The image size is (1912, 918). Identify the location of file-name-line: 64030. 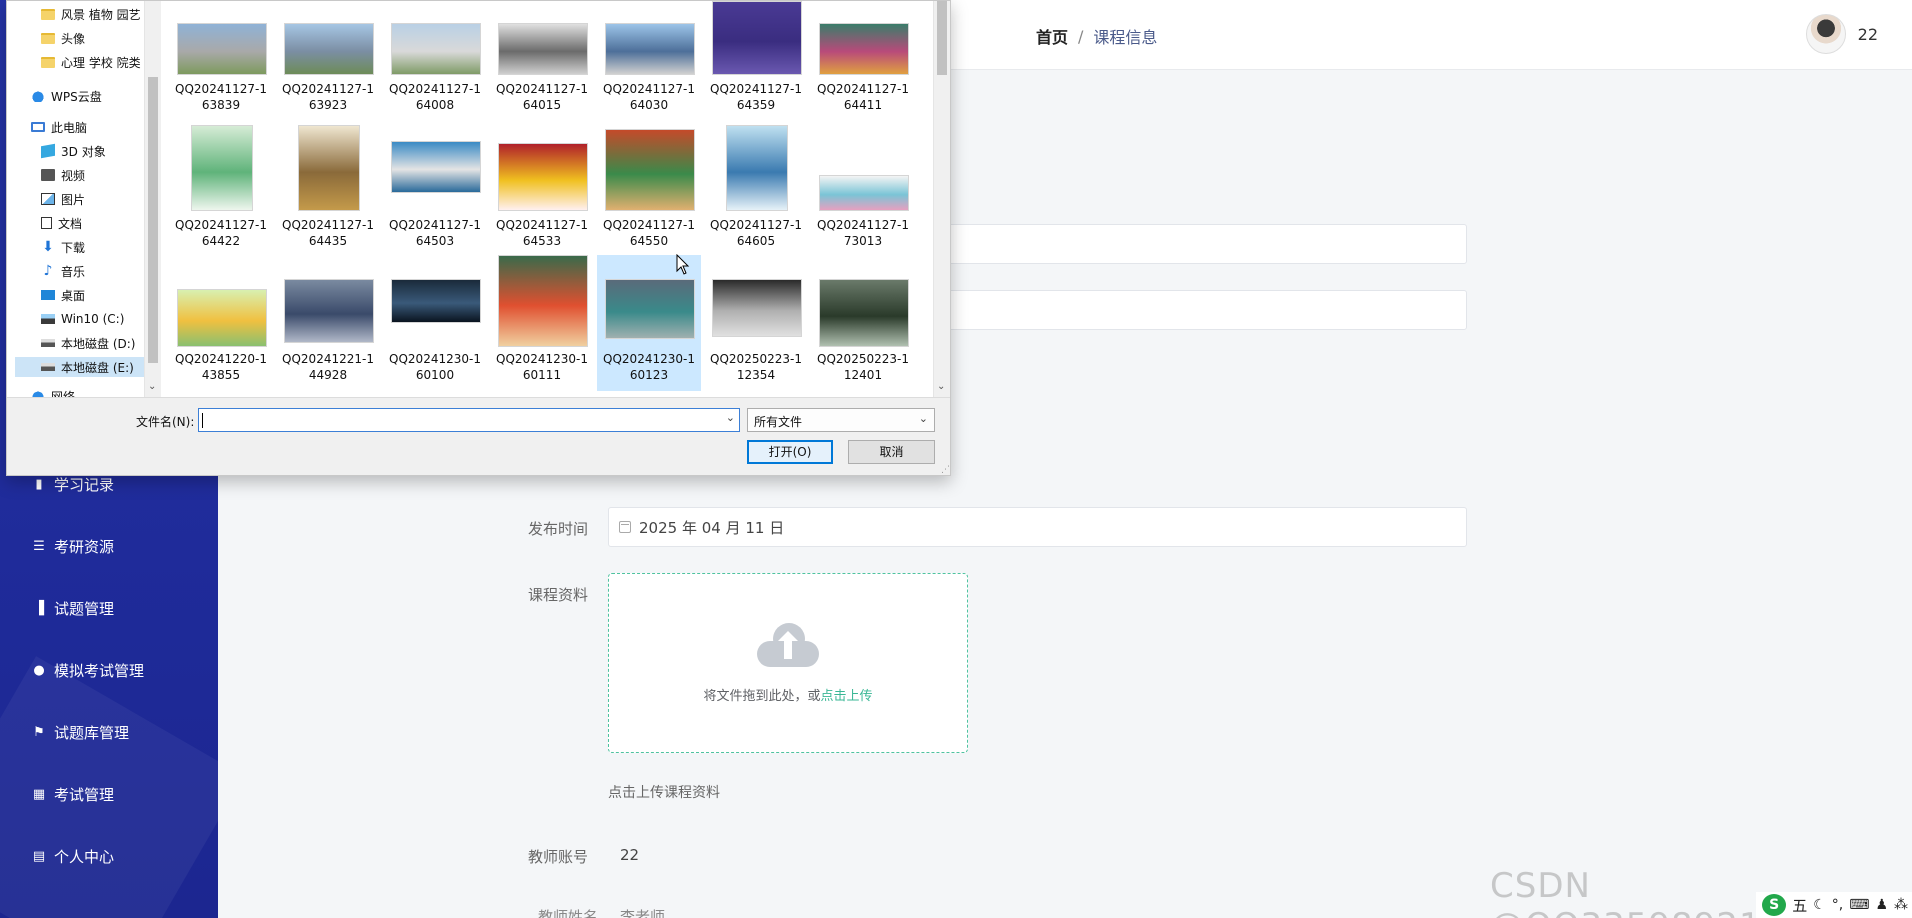
(649, 105).